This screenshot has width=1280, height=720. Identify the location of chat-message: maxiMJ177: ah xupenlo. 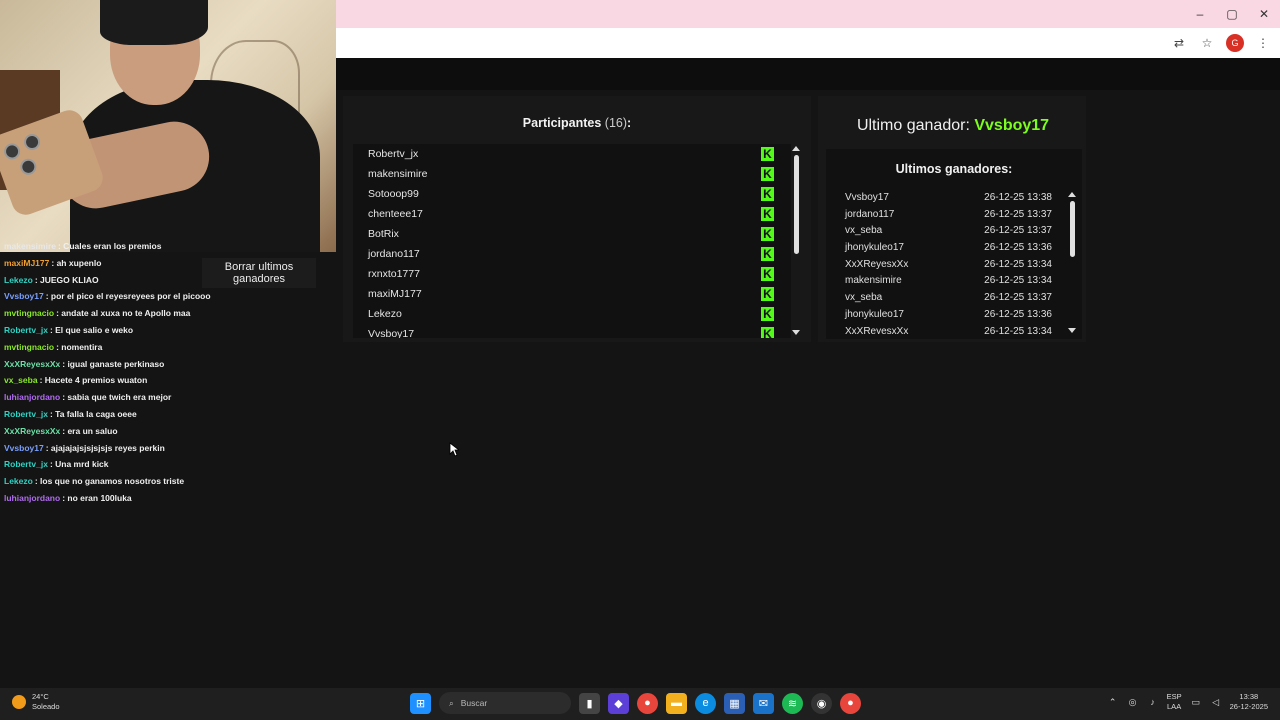
(114, 263).